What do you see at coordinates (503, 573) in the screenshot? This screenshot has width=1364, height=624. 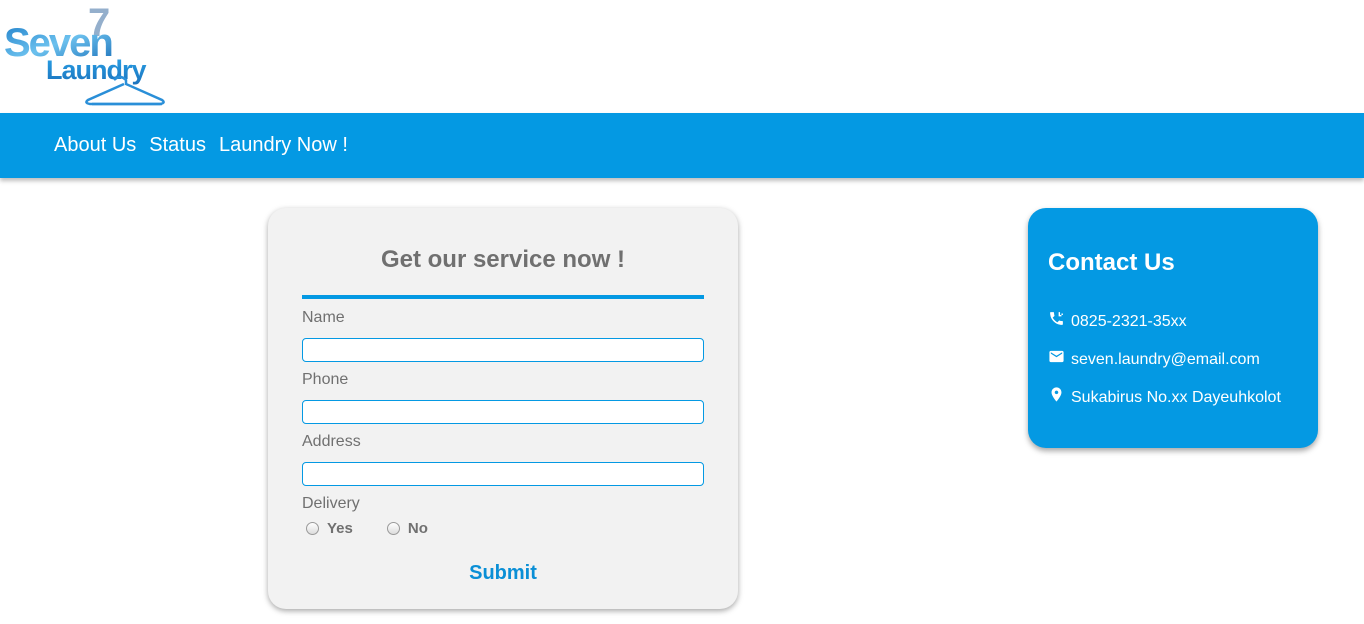 I see `submit-button: Submit` at bounding box center [503, 573].